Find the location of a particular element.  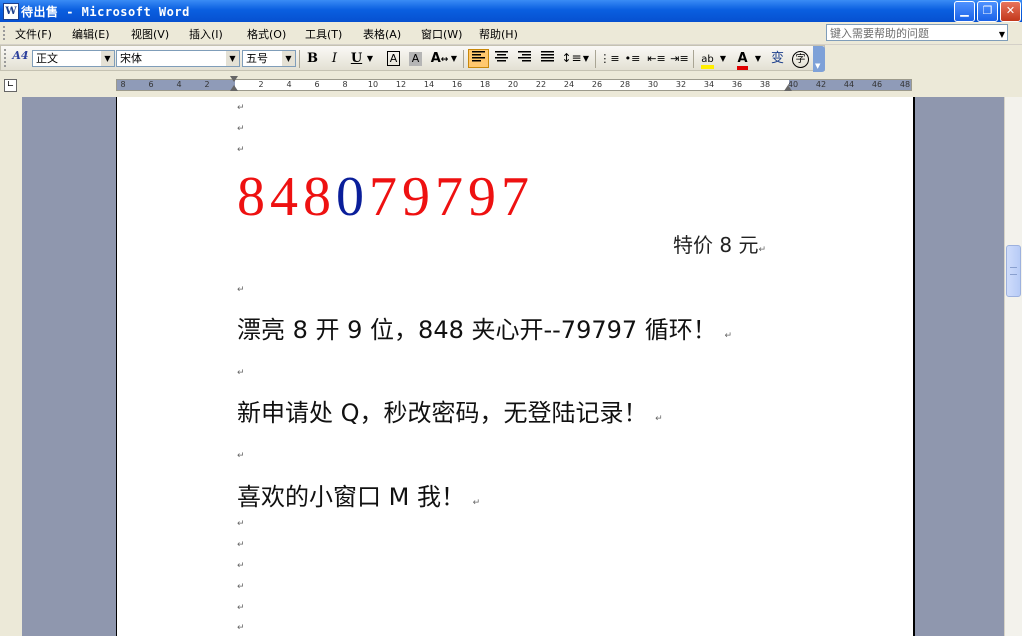

bulleted-list-icon: •≡ is located at coordinates (632, 58).